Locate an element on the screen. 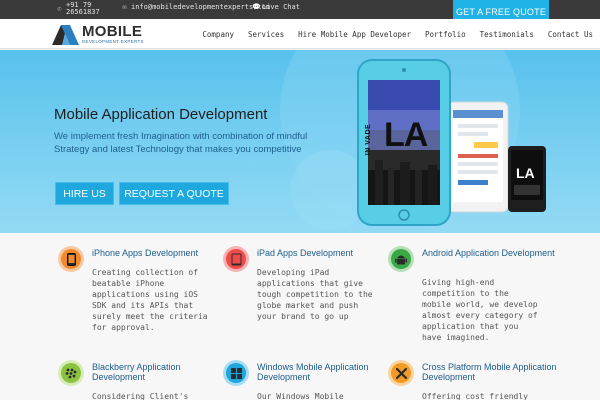  service-description: Our Windows Mobile is located at coordinates (300, 396).